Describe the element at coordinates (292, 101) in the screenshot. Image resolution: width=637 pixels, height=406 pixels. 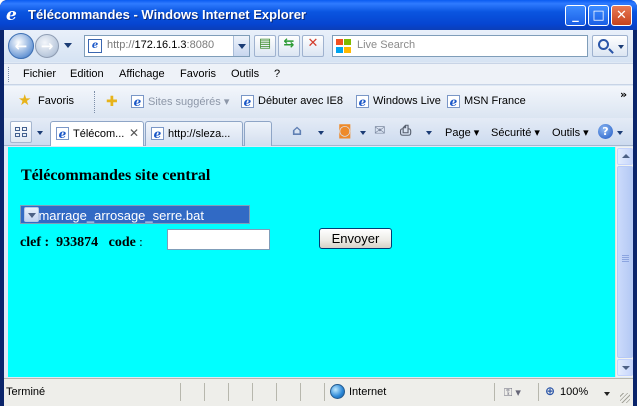
I see `favorite-link-ie8: e Débuter avec IE8` at that location.